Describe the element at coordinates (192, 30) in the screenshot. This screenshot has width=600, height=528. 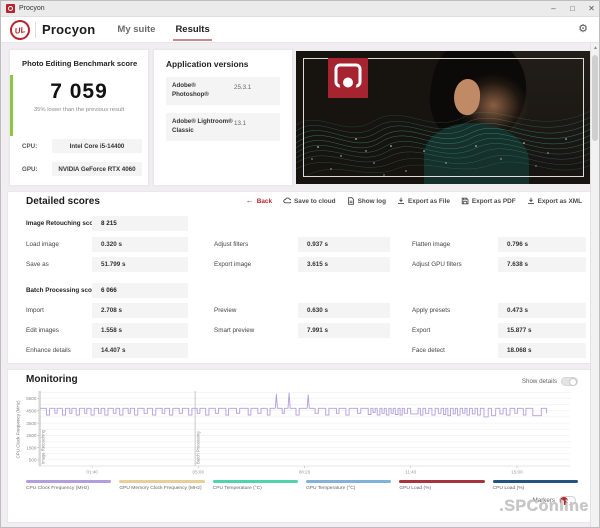
I see `nav-tab-results: Results` at that location.